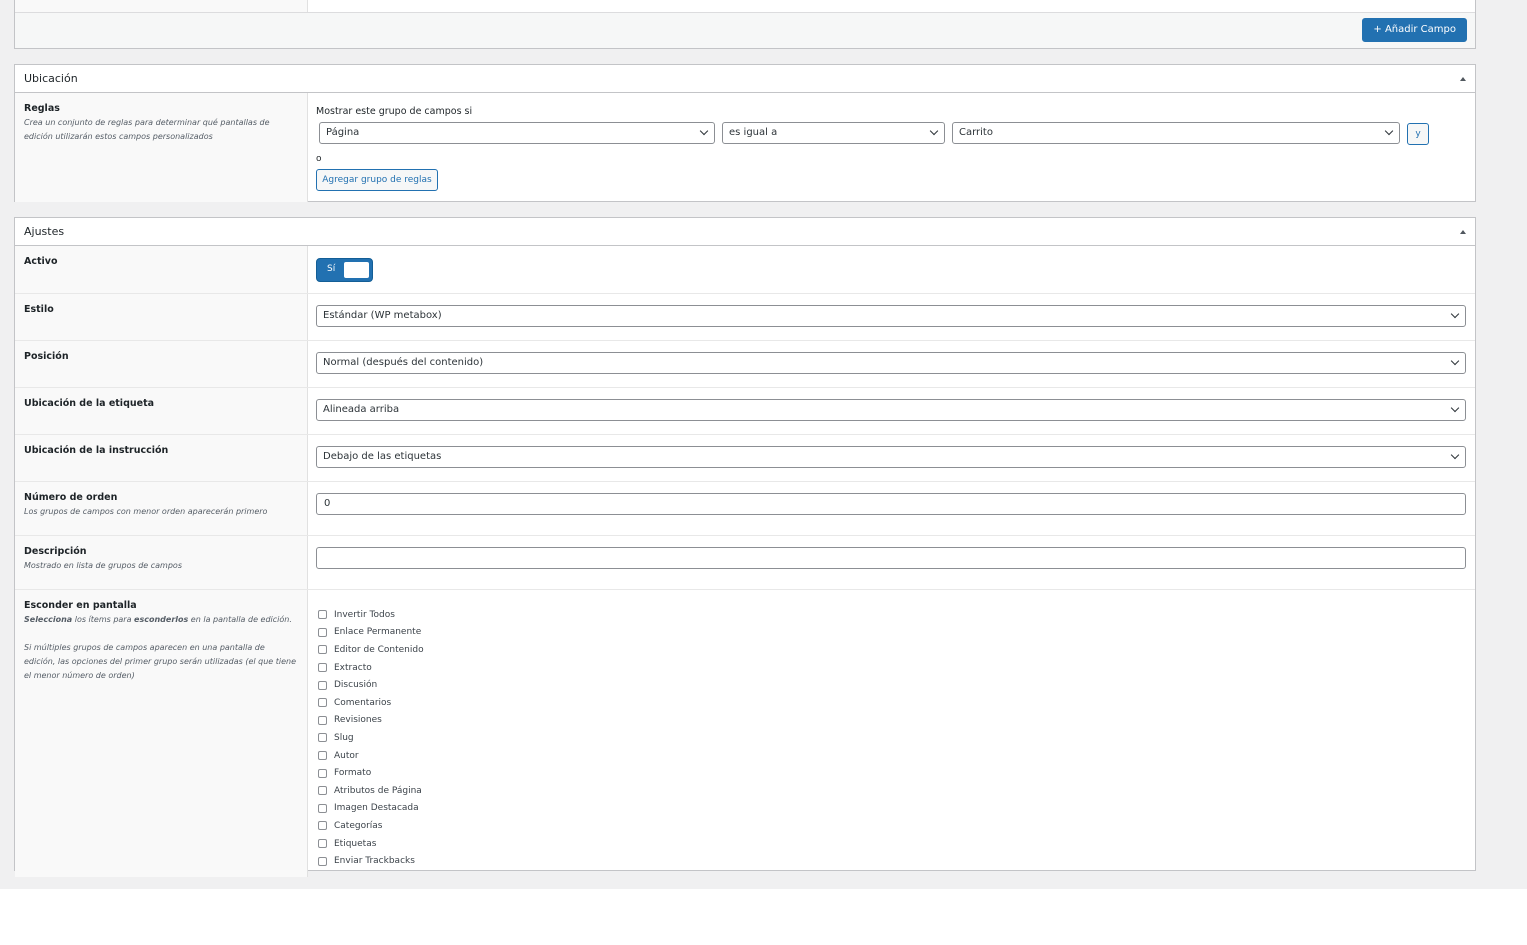  What do you see at coordinates (356, 270) in the screenshot?
I see `toggle-knob` at bounding box center [356, 270].